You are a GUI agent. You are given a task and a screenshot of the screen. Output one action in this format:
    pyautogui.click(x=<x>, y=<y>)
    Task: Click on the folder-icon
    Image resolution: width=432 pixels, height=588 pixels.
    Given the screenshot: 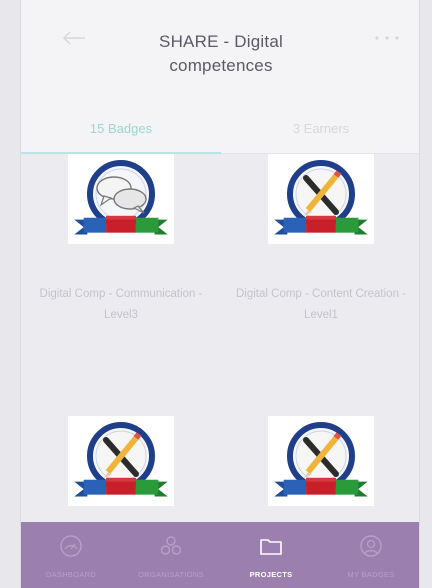 What is the action you would take?
    pyautogui.click(x=271, y=547)
    